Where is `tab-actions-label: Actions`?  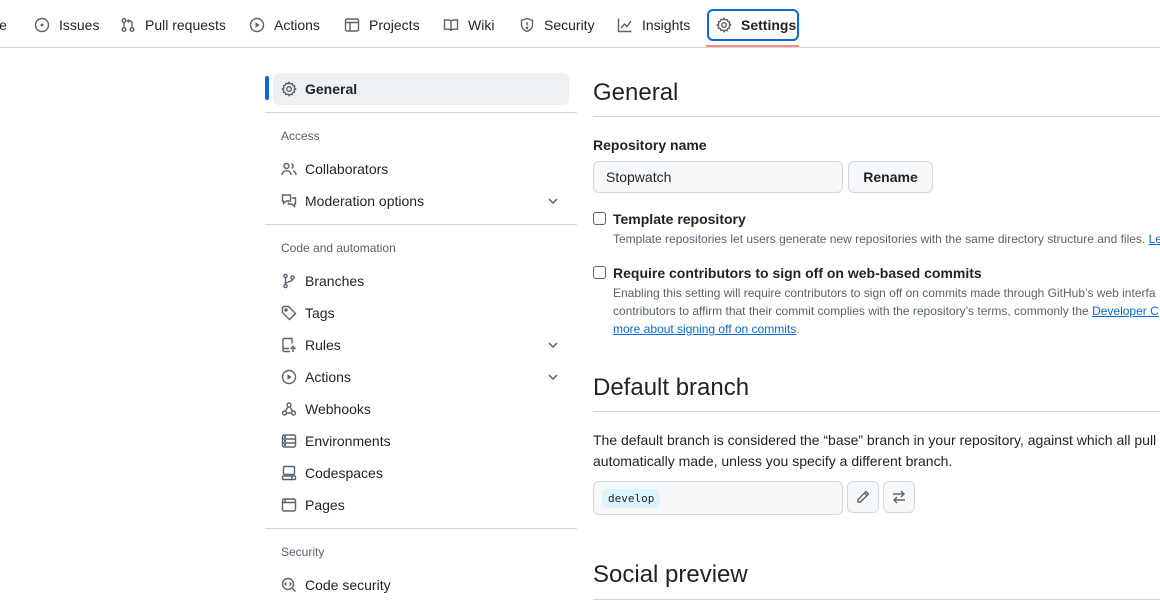
tab-actions-label: Actions is located at coordinates (297, 25).